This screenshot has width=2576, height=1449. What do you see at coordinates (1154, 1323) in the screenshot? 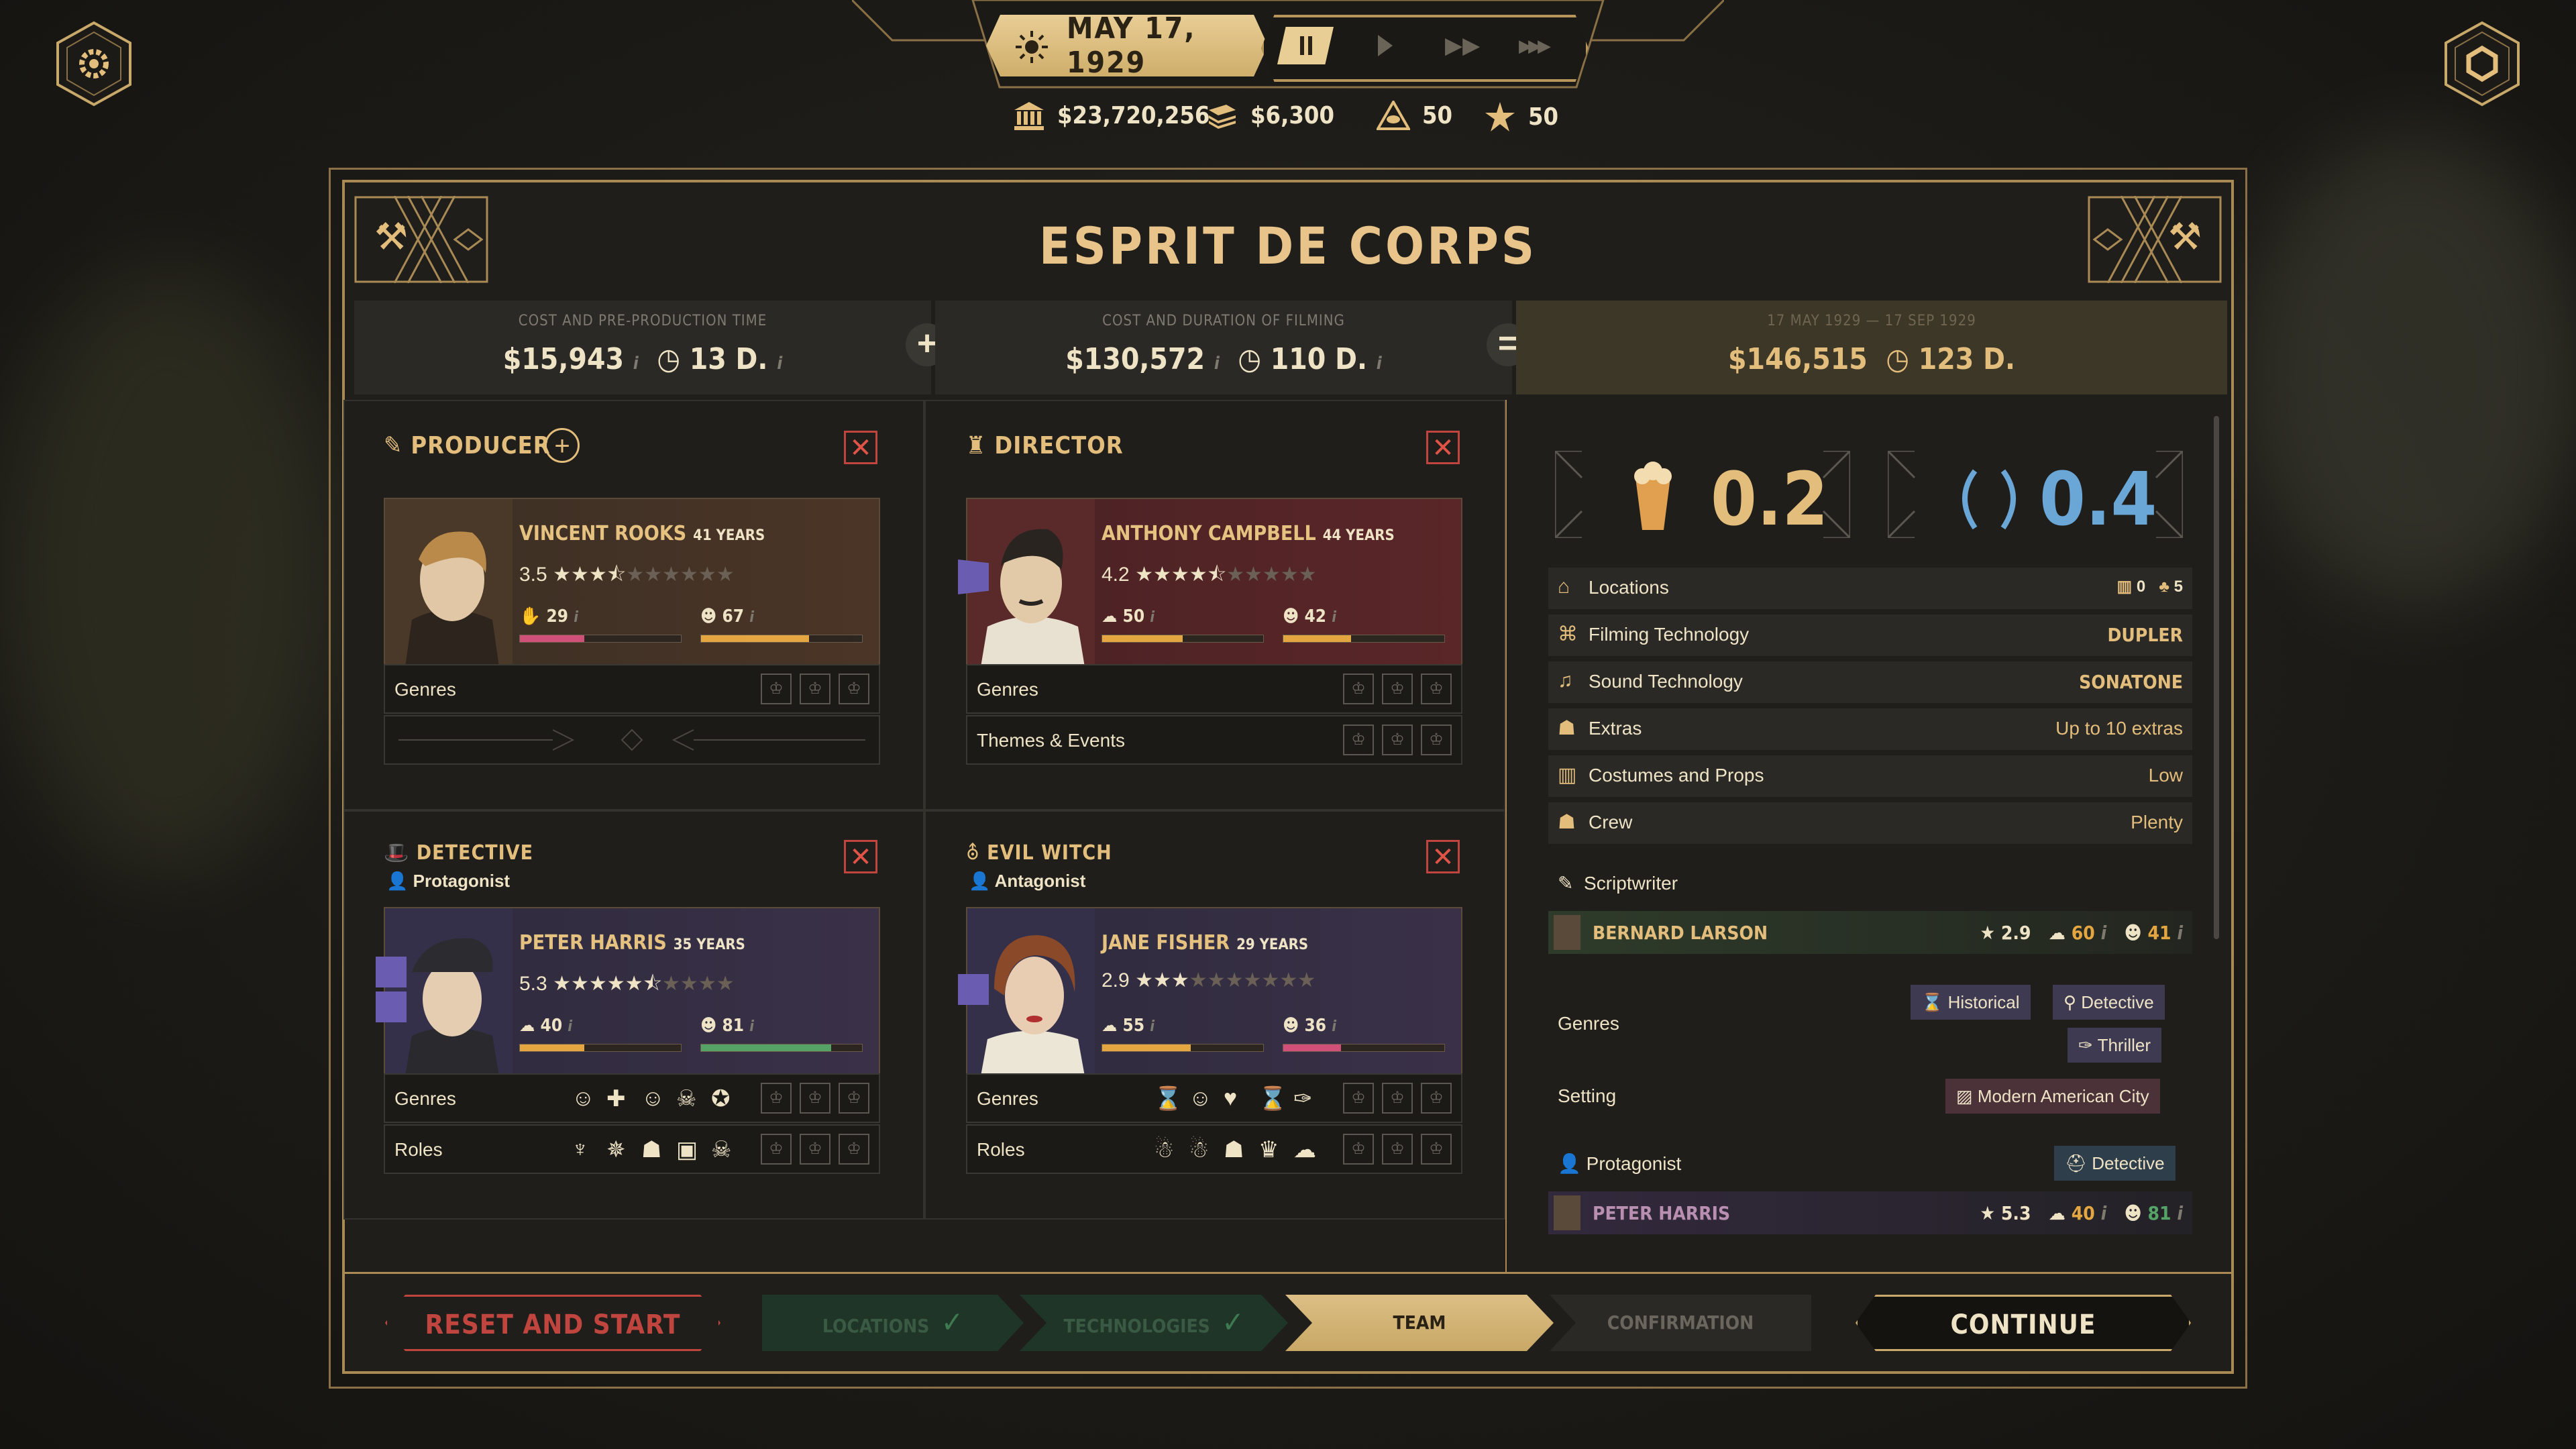
I see `step-technologies: TECHNOLOGIES ✓` at bounding box center [1154, 1323].